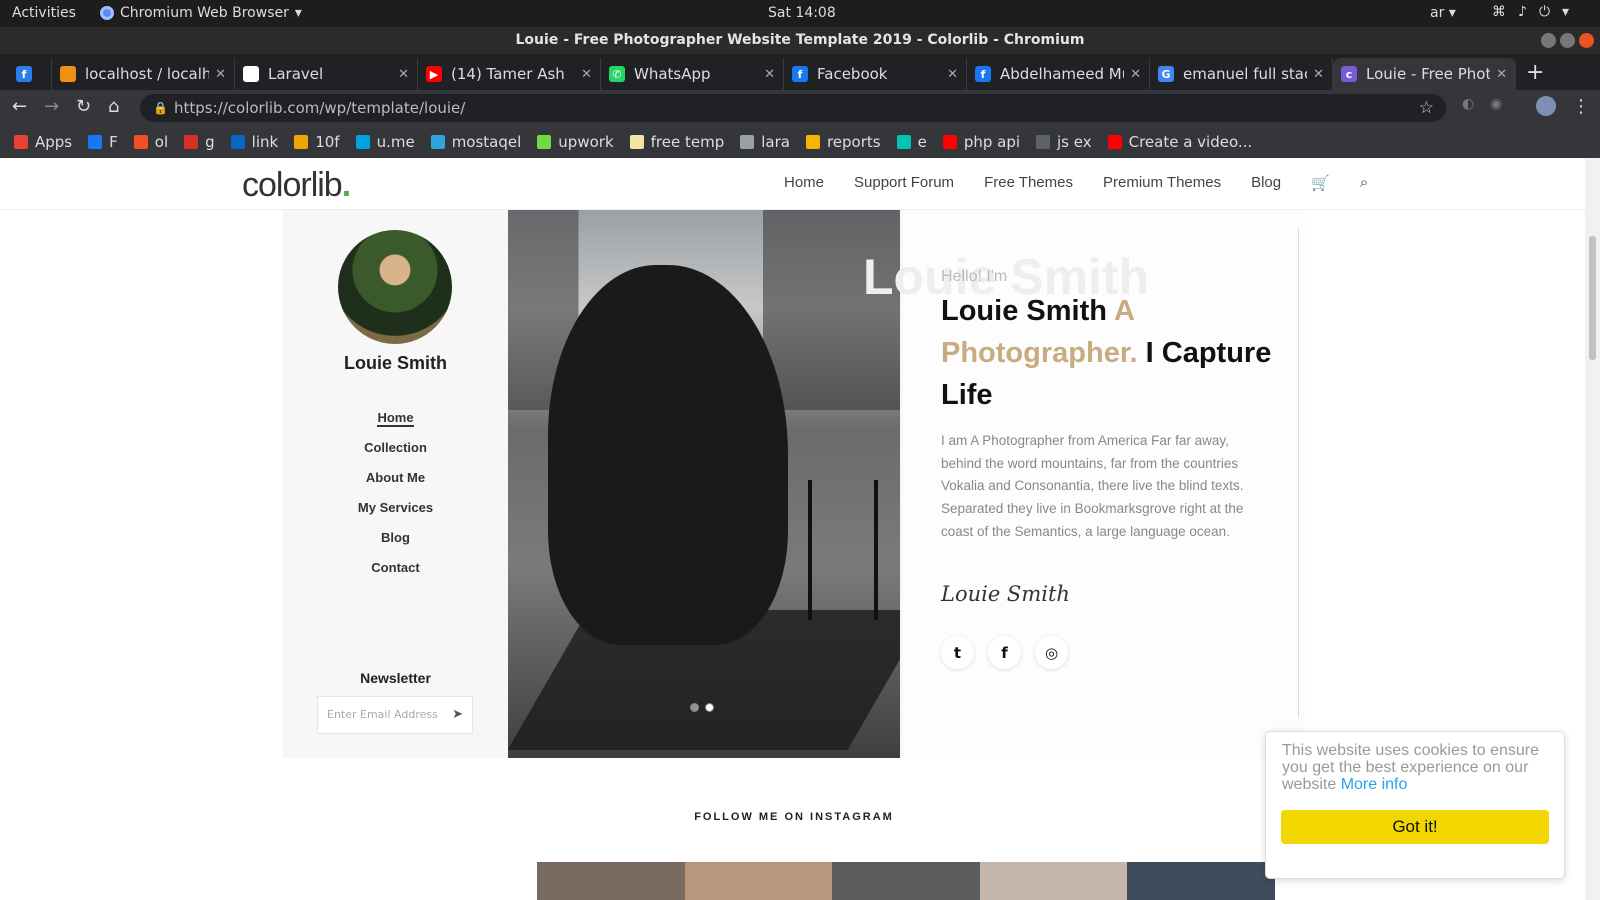  Describe the element at coordinates (1581, 106) in the screenshot. I see `menu-icon: ⋮` at that location.